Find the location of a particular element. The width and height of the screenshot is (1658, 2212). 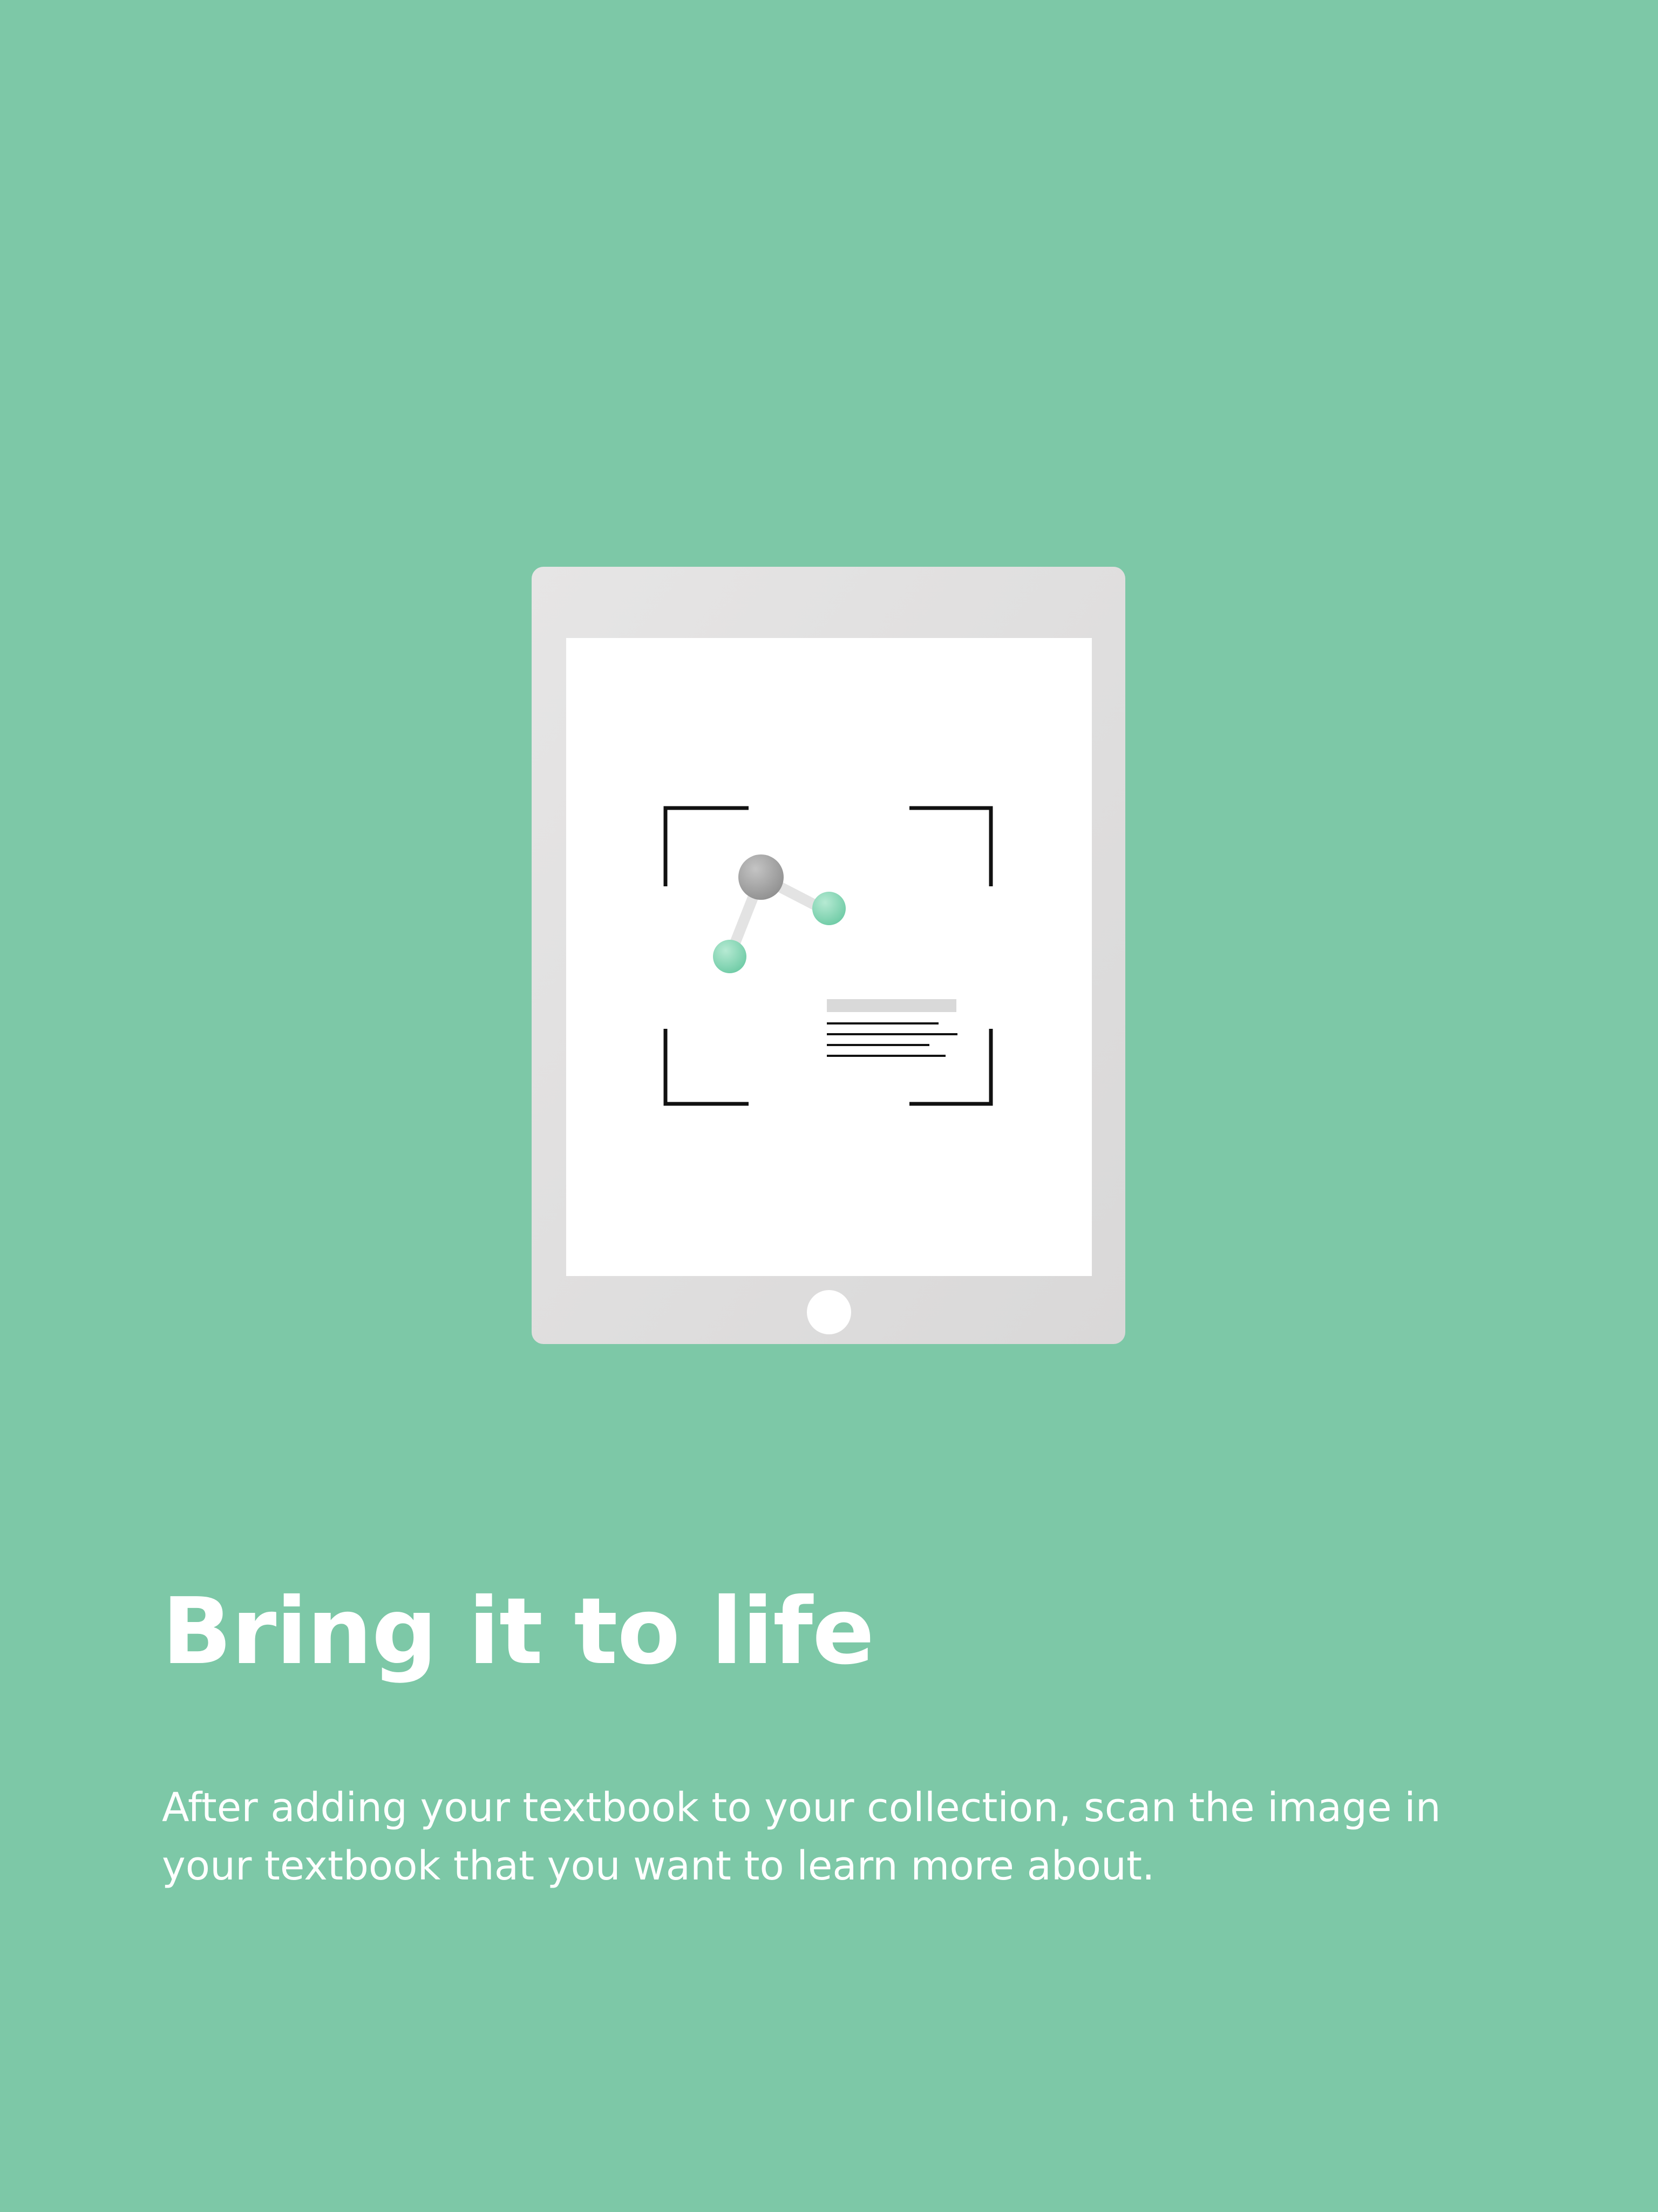

tablet-scan-illustration is located at coordinates (828, 955).